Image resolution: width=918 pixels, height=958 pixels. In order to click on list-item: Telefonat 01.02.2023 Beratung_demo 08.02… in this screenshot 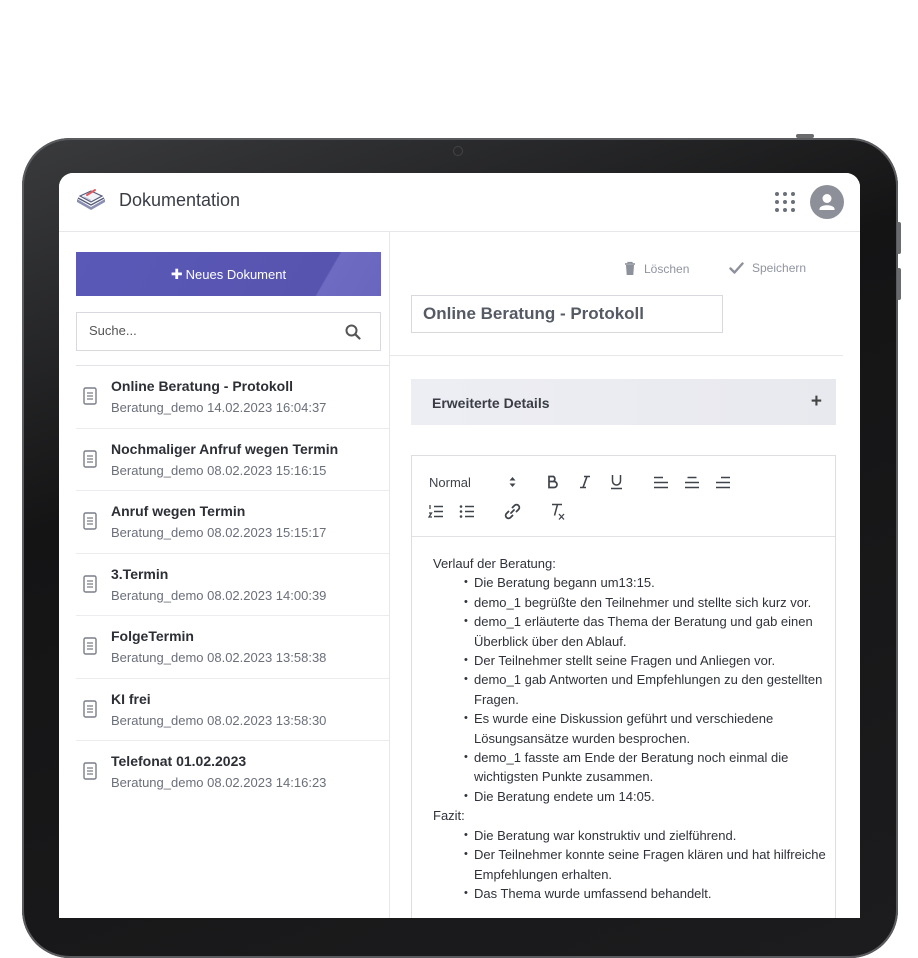, I will do `click(232, 771)`.